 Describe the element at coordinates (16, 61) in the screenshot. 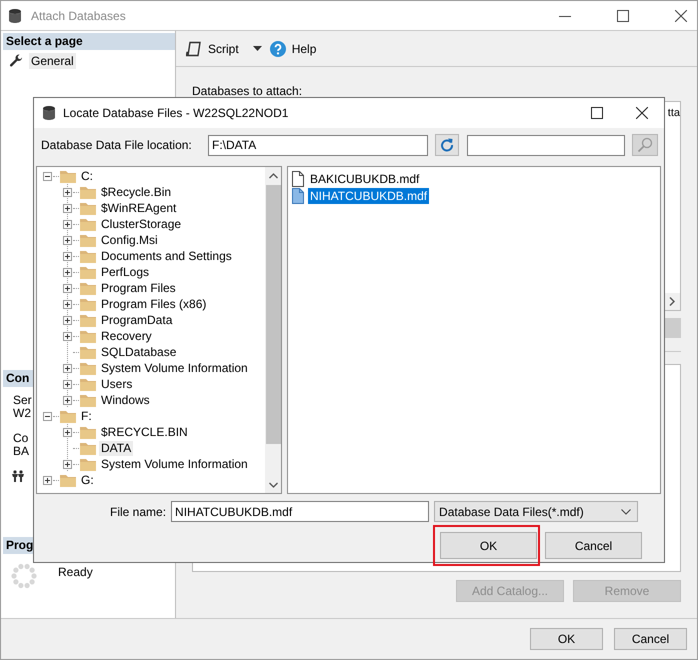

I see `wrench-icon` at that location.